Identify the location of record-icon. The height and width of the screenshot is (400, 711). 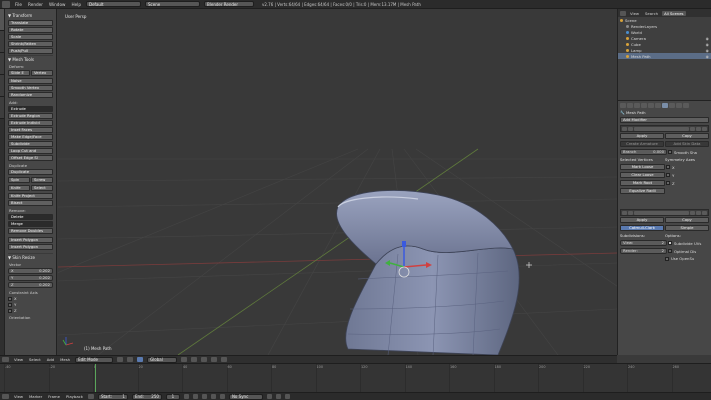
(90, 396).